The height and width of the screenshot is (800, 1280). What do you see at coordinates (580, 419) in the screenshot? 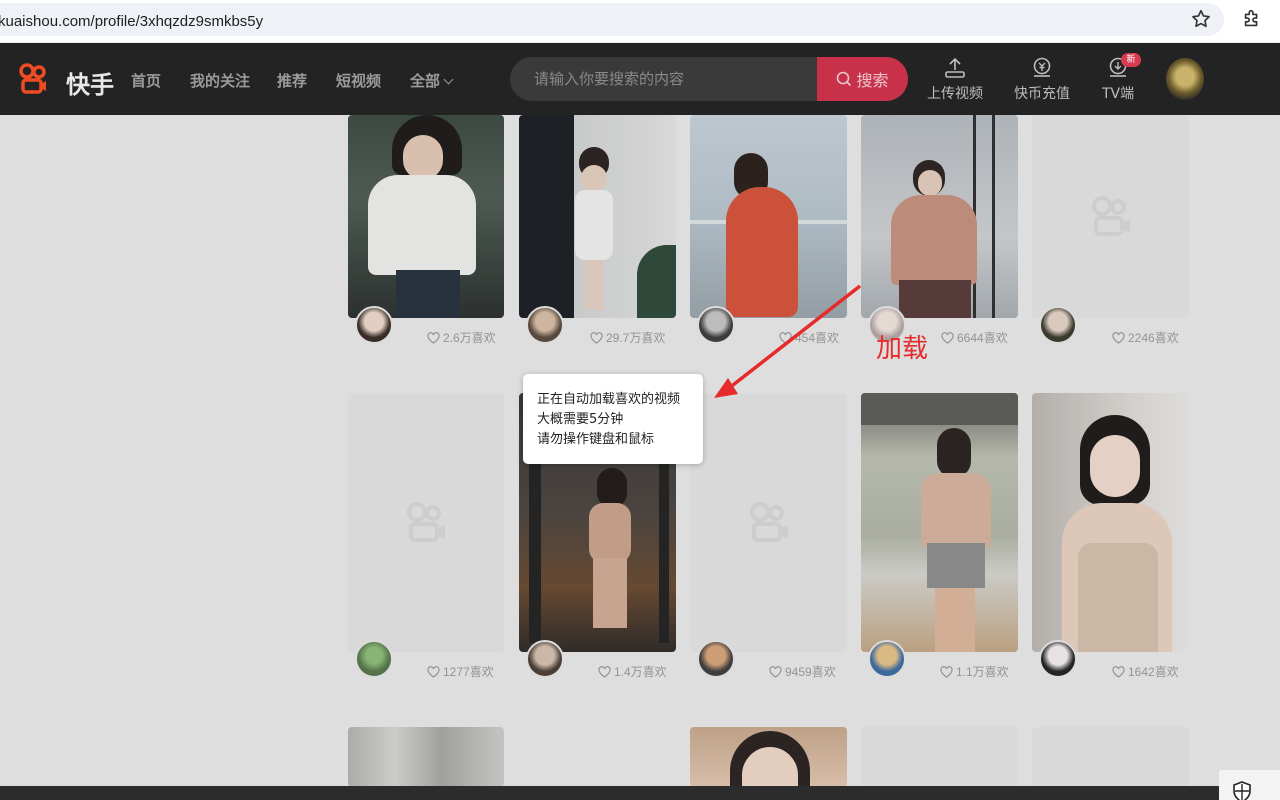
I see `tooltip-line-2: 大概需要5分钟` at bounding box center [580, 419].